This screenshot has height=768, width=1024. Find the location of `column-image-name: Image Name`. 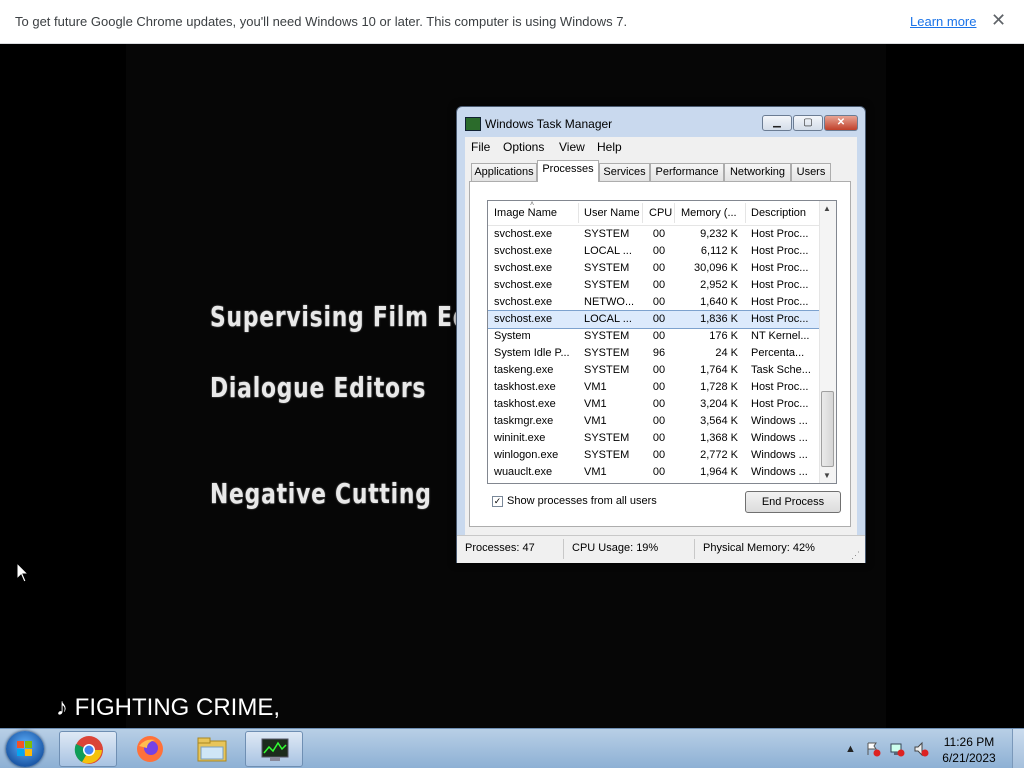

column-image-name: Image Name is located at coordinates (525, 213).